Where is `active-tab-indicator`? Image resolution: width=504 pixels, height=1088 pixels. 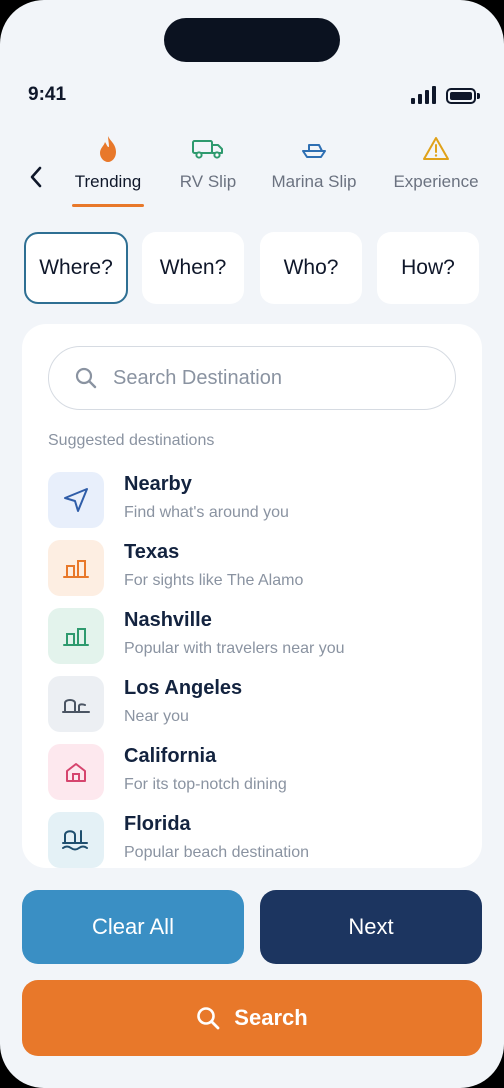
active-tab-indicator is located at coordinates (108, 205).